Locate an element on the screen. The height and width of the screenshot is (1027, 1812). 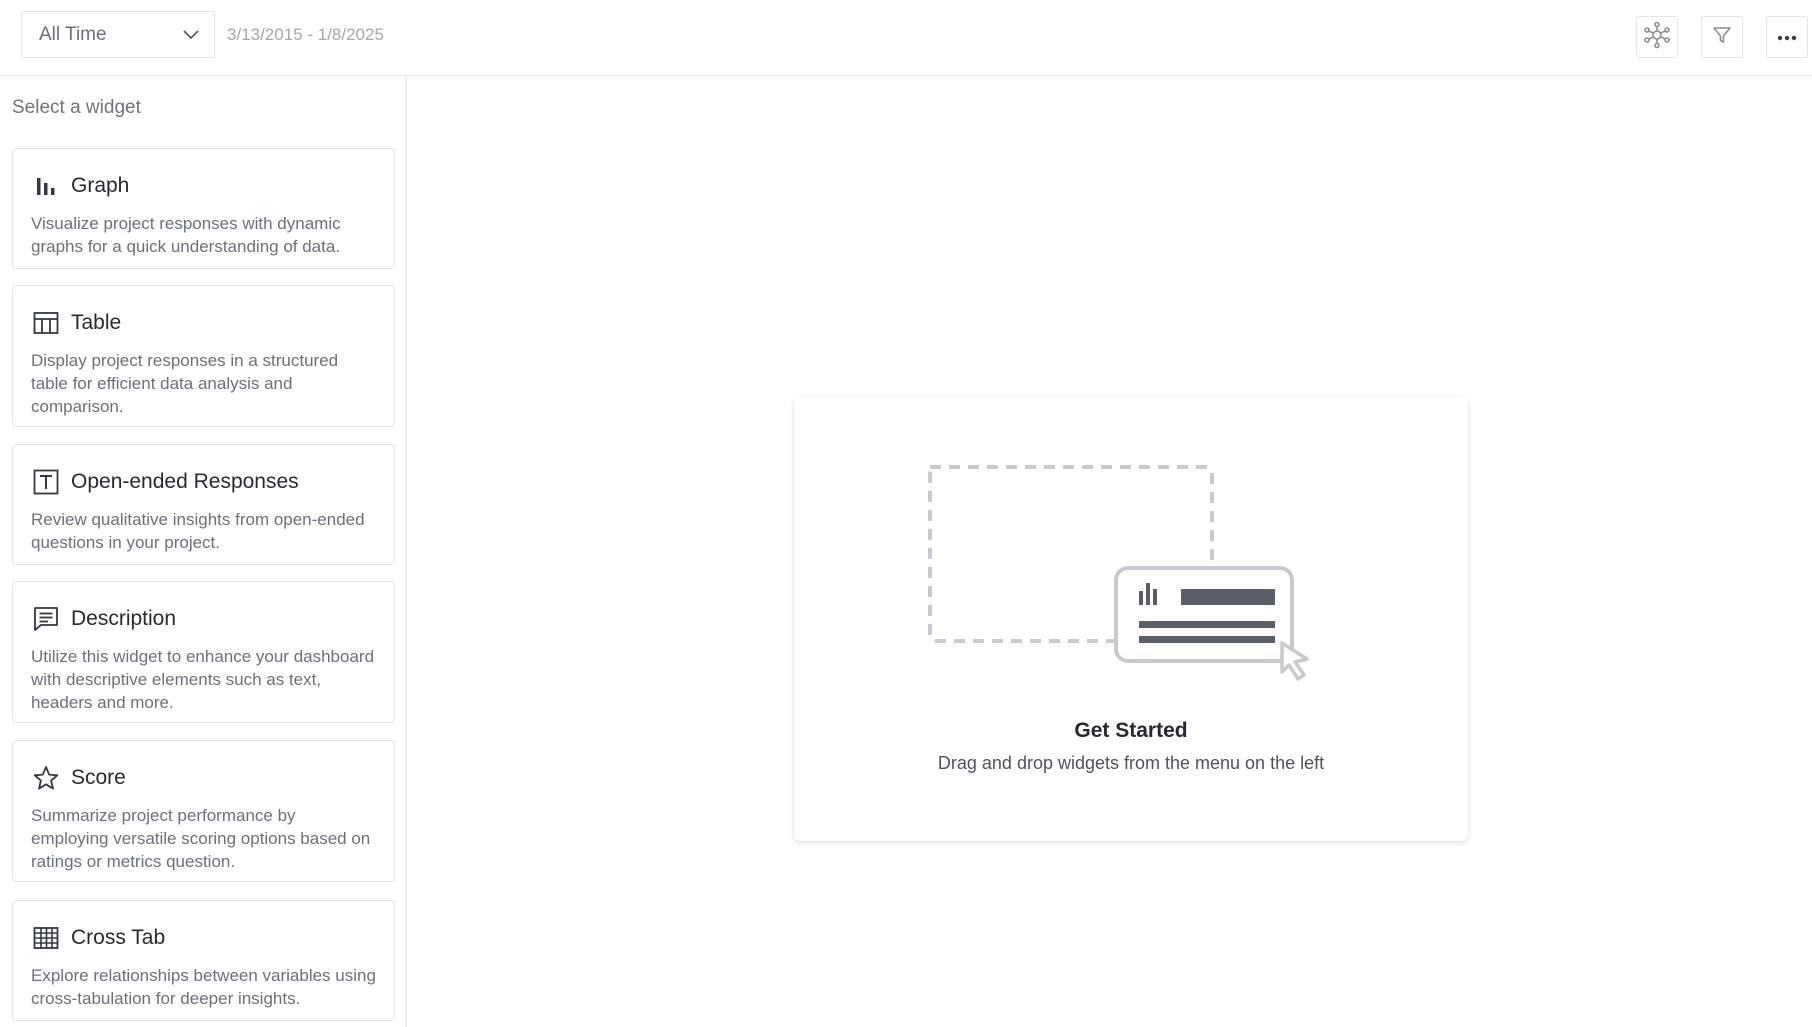
widget-name: Description is located at coordinates (124, 618).